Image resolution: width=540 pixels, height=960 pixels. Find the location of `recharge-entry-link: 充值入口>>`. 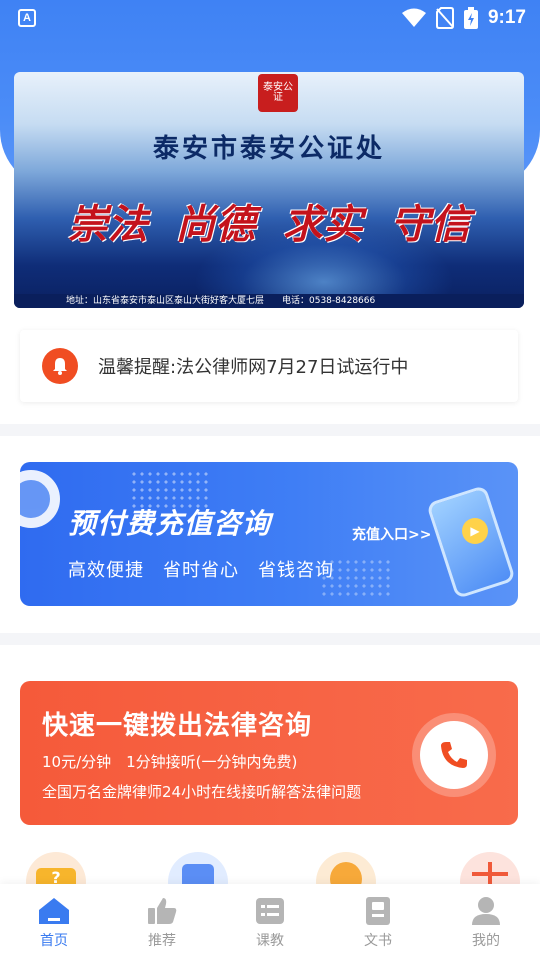

recharge-entry-link: 充值入口>> is located at coordinates (391, 534).